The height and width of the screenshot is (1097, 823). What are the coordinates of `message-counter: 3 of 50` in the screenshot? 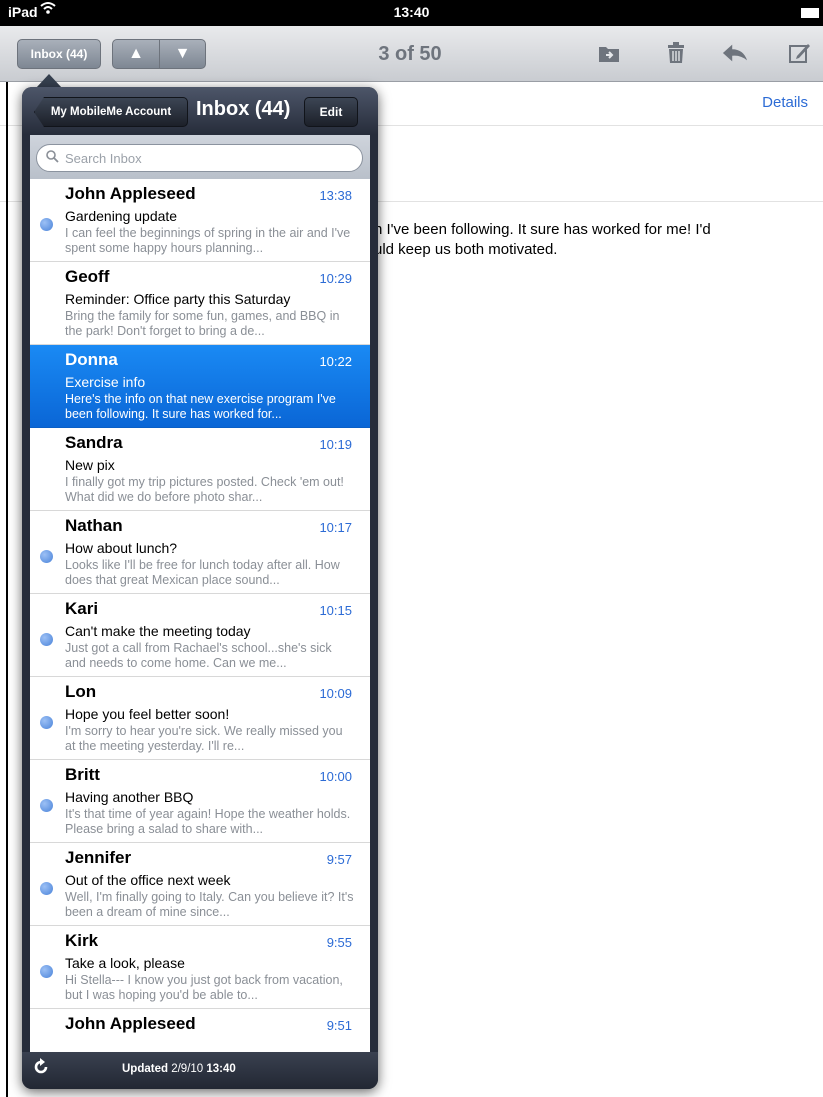 It's located at (410, 54).